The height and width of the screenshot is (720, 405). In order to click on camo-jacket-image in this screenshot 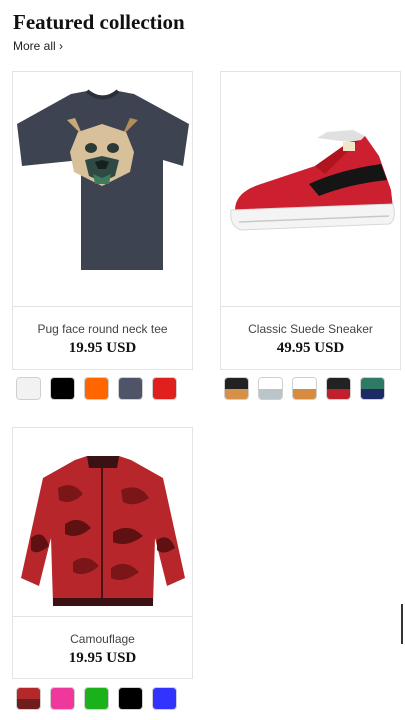, I will do `click(103, 531)`.